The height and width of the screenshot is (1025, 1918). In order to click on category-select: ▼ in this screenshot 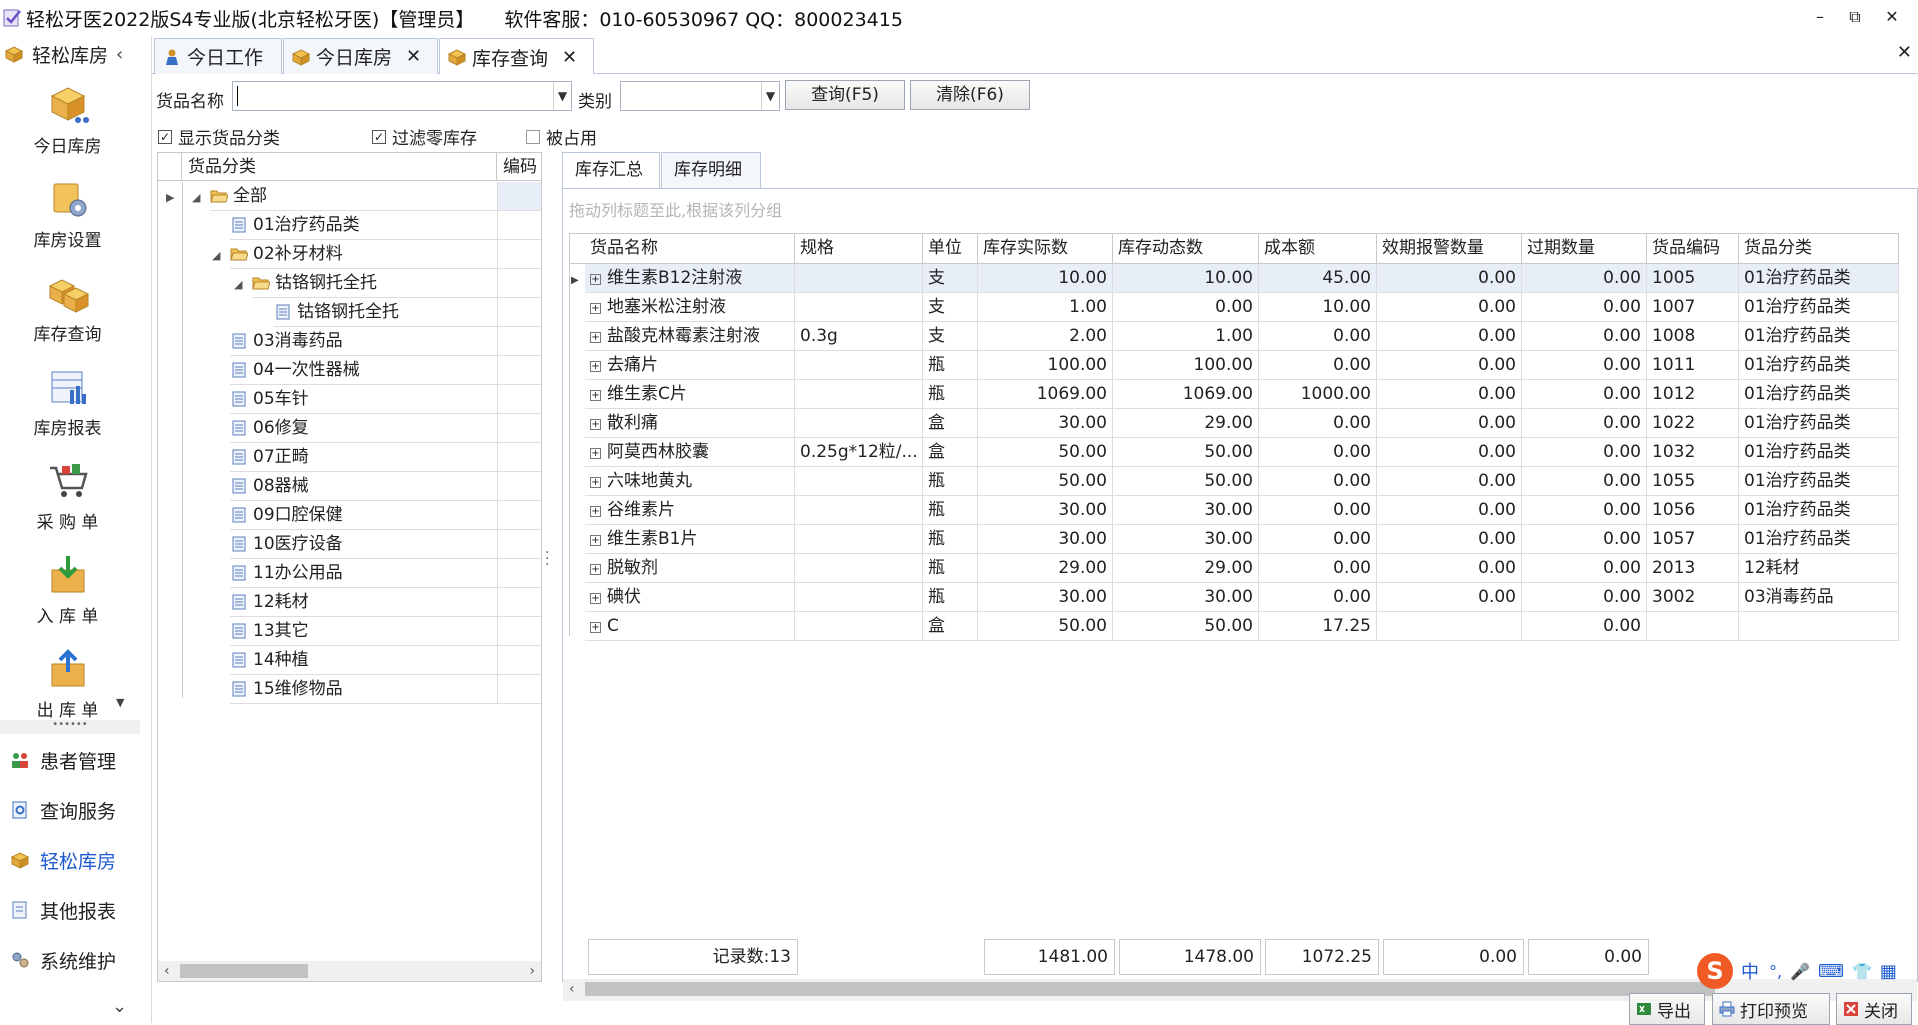, I will do `click(700, 96)`.